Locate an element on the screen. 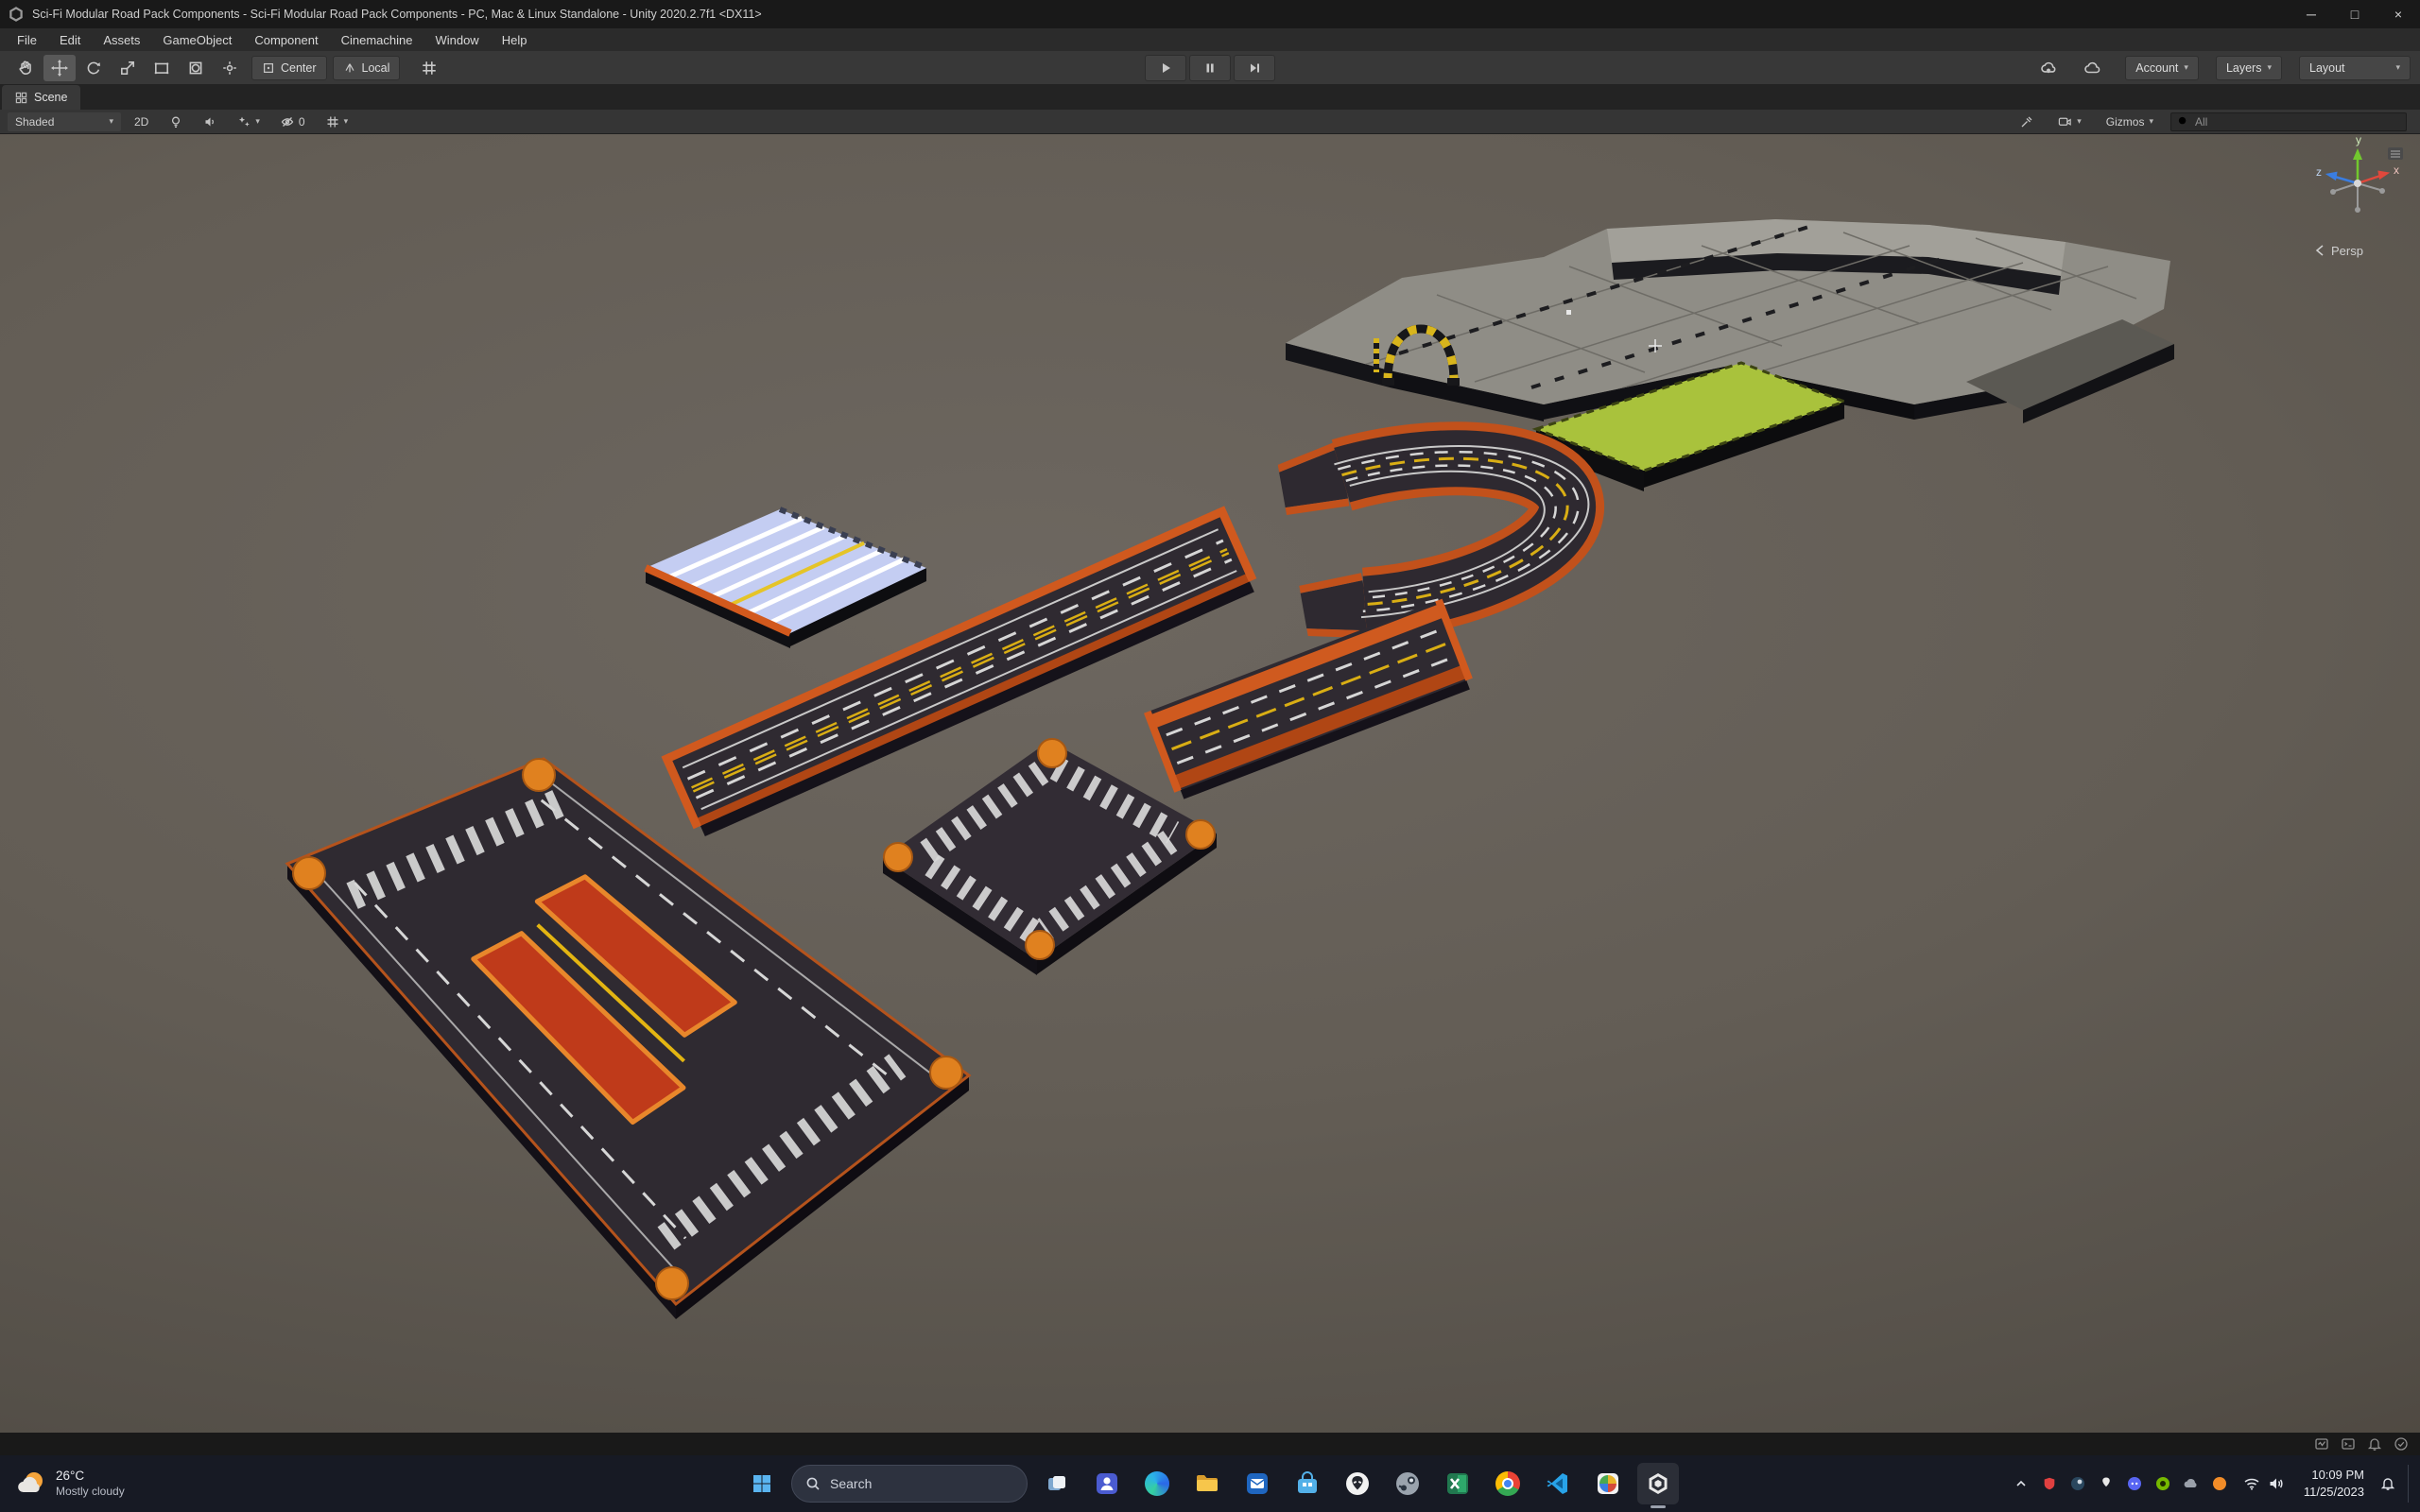  rotate-tool-button is located at coordinates (94, 68).